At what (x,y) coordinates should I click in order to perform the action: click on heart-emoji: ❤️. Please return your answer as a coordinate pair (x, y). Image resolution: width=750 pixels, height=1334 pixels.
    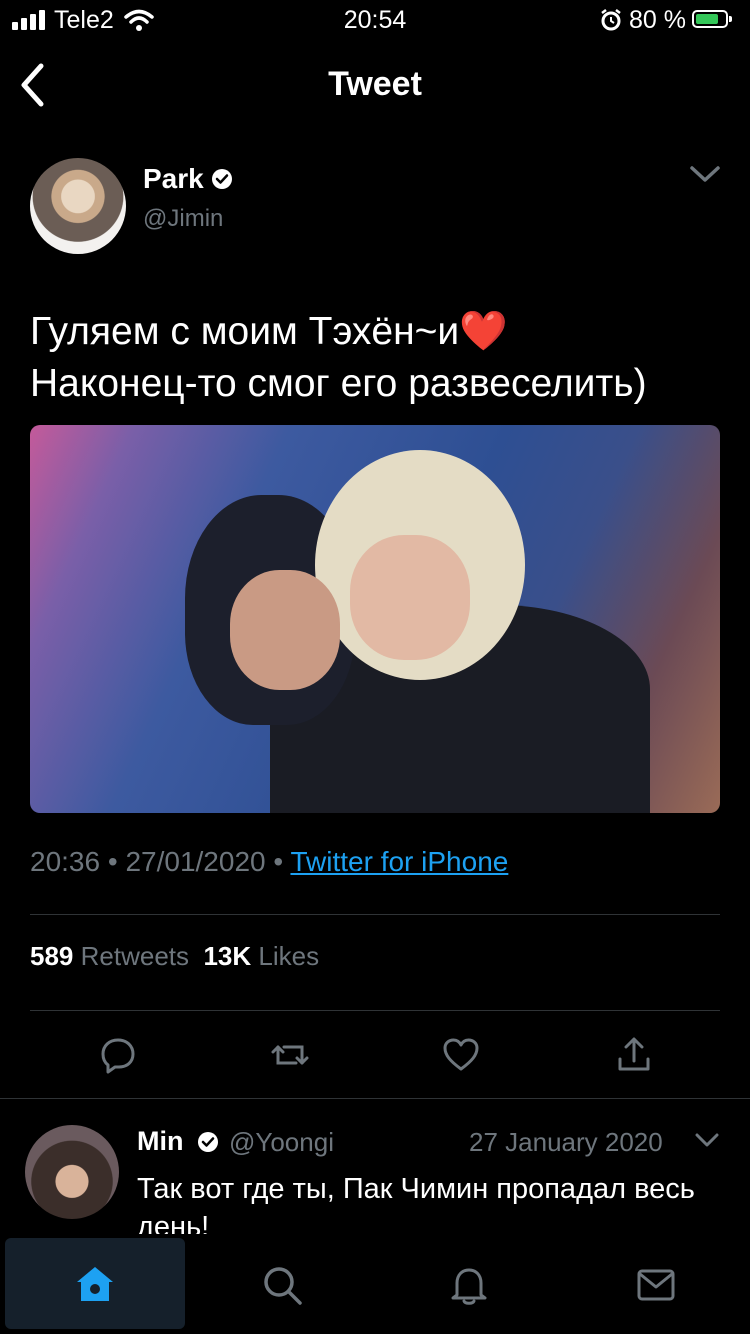
    Looking at the image, I should click on (483, 331).